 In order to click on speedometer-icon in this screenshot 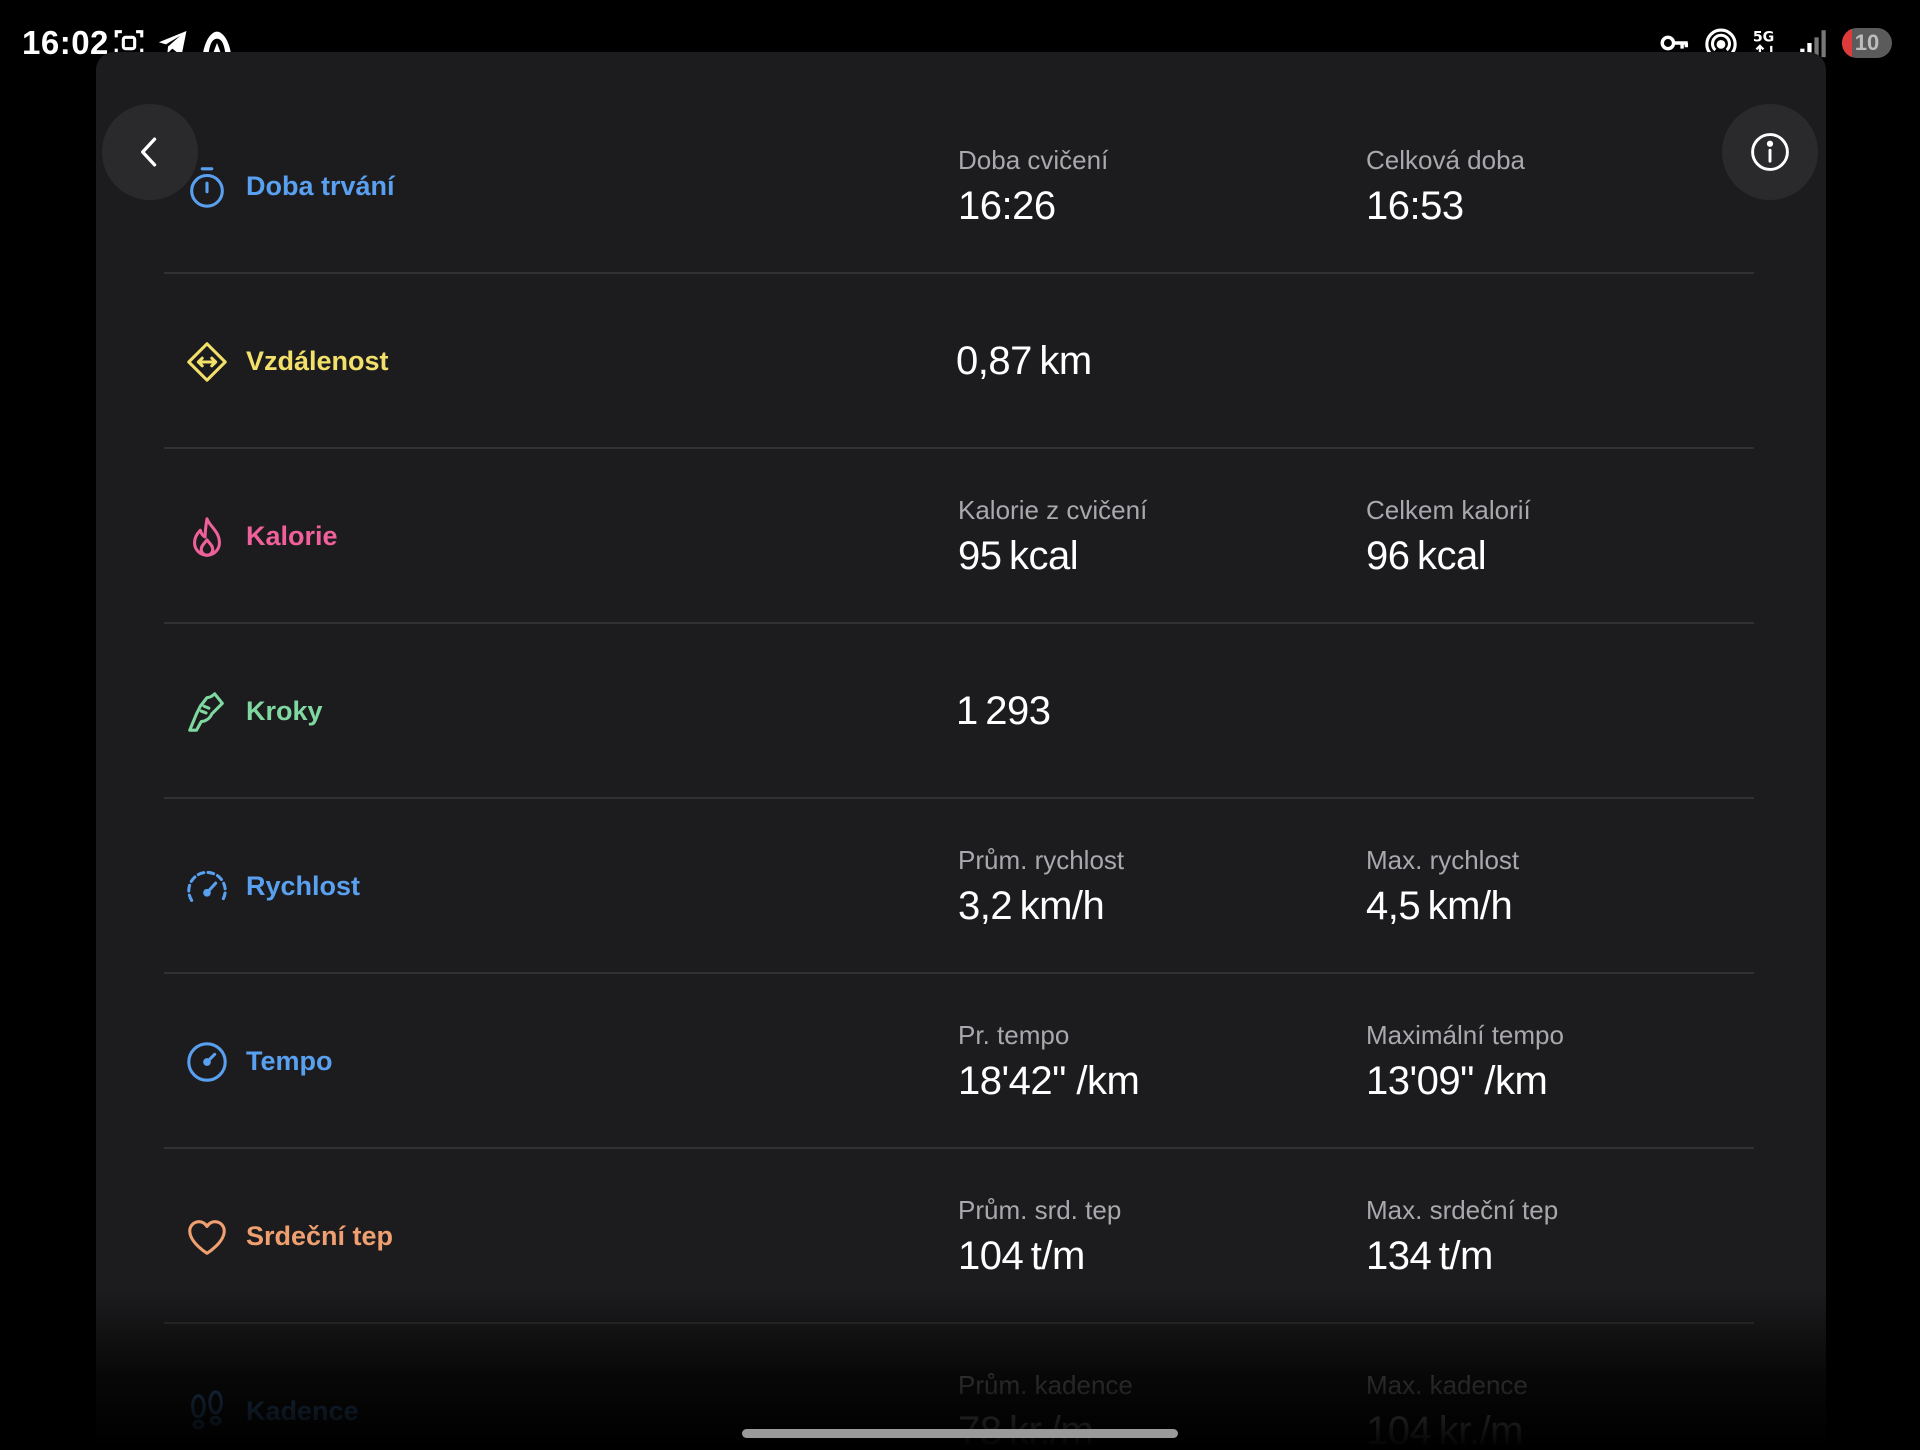, I will do `click(207, 886)`.